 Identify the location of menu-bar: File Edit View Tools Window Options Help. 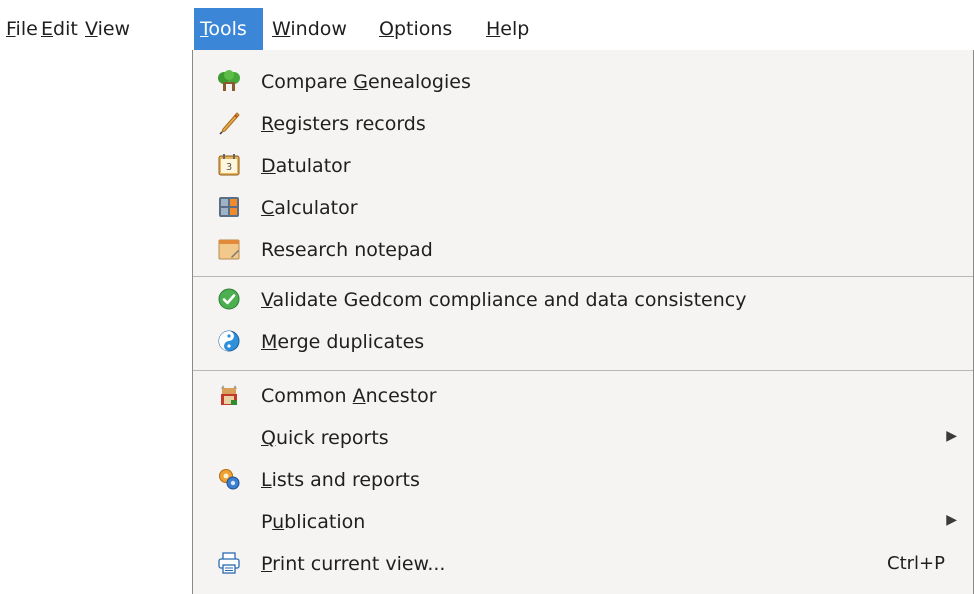
(487, 25).